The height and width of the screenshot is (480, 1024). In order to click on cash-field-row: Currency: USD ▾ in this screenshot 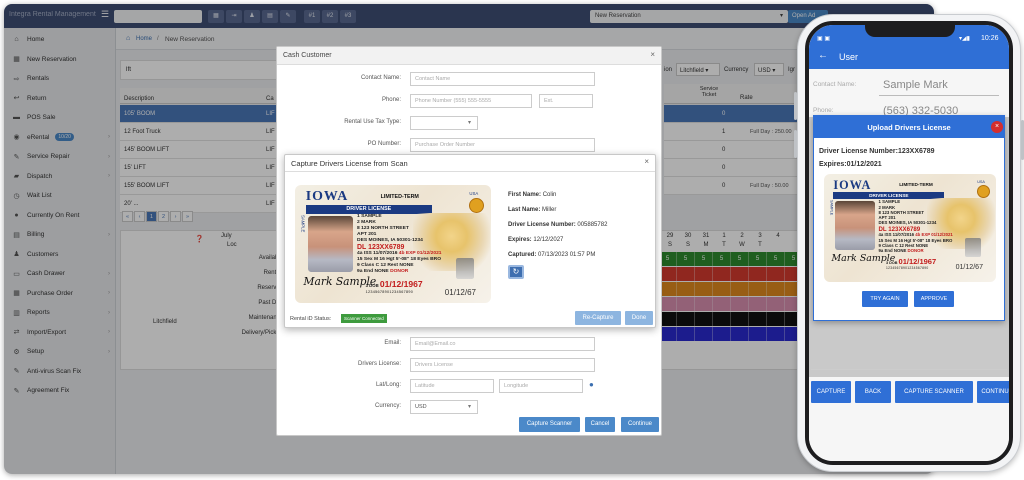, I will do `click(468, 408)`.